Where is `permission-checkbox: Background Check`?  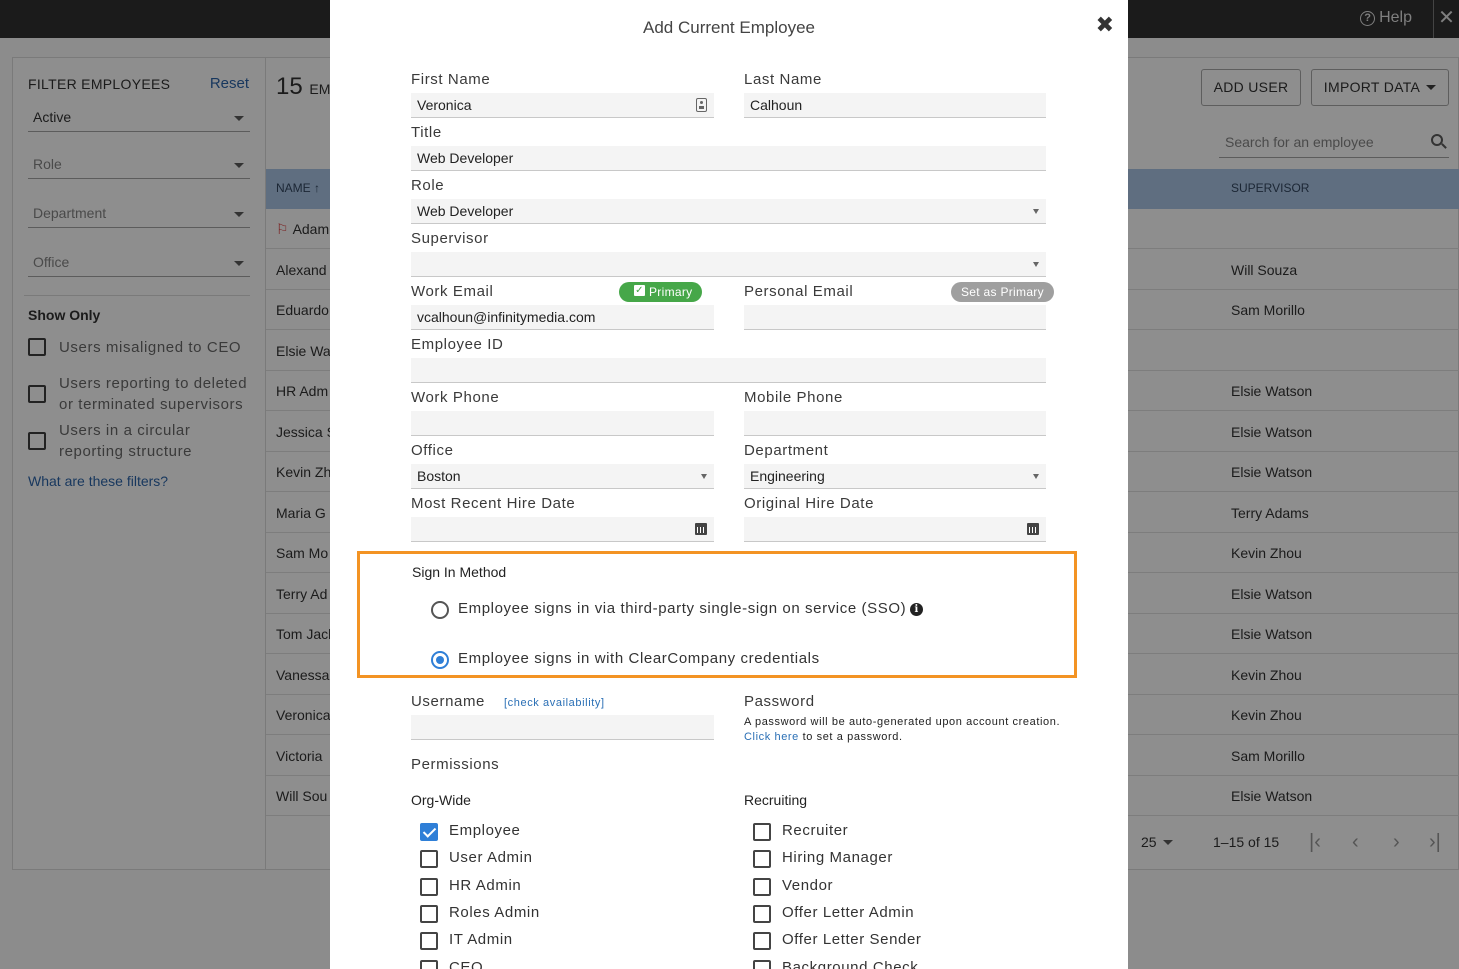
permission-checkbox: Background Check is located at coordinates (835, 964).